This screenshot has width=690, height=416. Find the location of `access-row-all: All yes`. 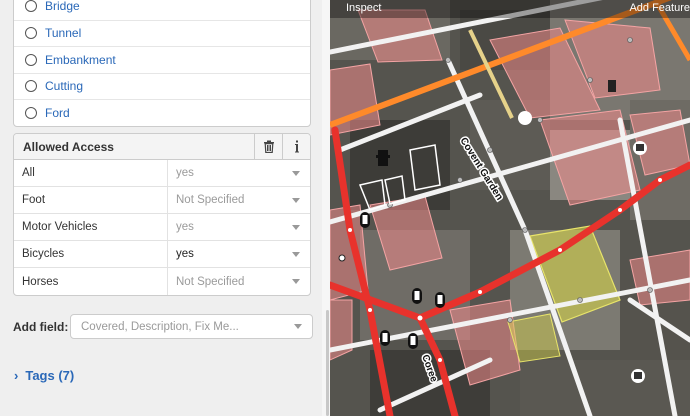

access-row-all: All yes is located at coordinates (162, 173).